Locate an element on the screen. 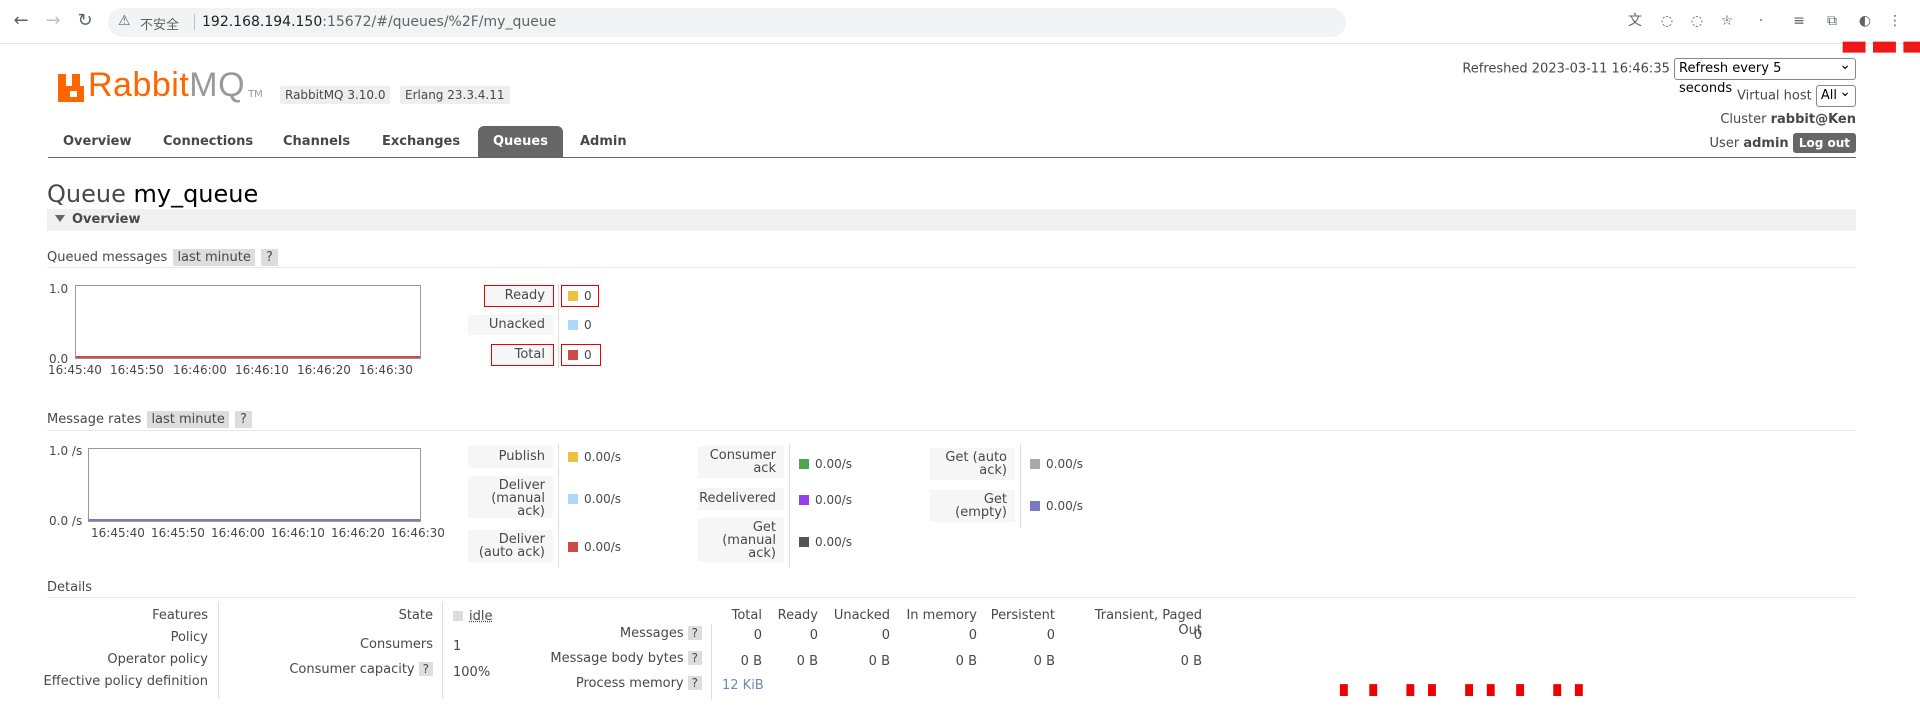 This screenshot has width=1920, height=716. deliver-auto-legend-value: 0.00/s is located at coordinates (594, 547).